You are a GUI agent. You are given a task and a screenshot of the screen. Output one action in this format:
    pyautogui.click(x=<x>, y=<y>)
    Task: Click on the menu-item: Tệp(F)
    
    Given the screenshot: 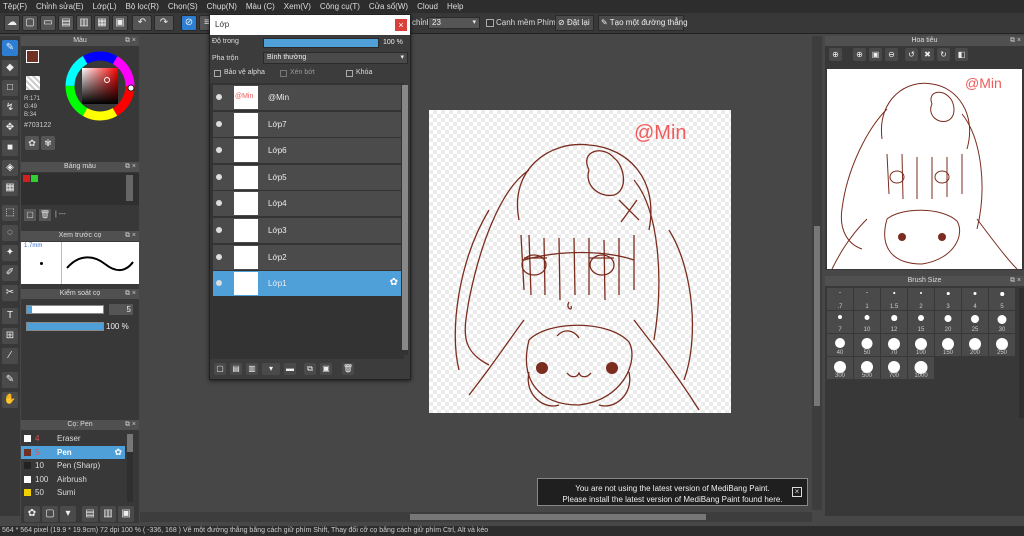 What is the action you would take?
    pyautogui.click(x=15, y=6)
    